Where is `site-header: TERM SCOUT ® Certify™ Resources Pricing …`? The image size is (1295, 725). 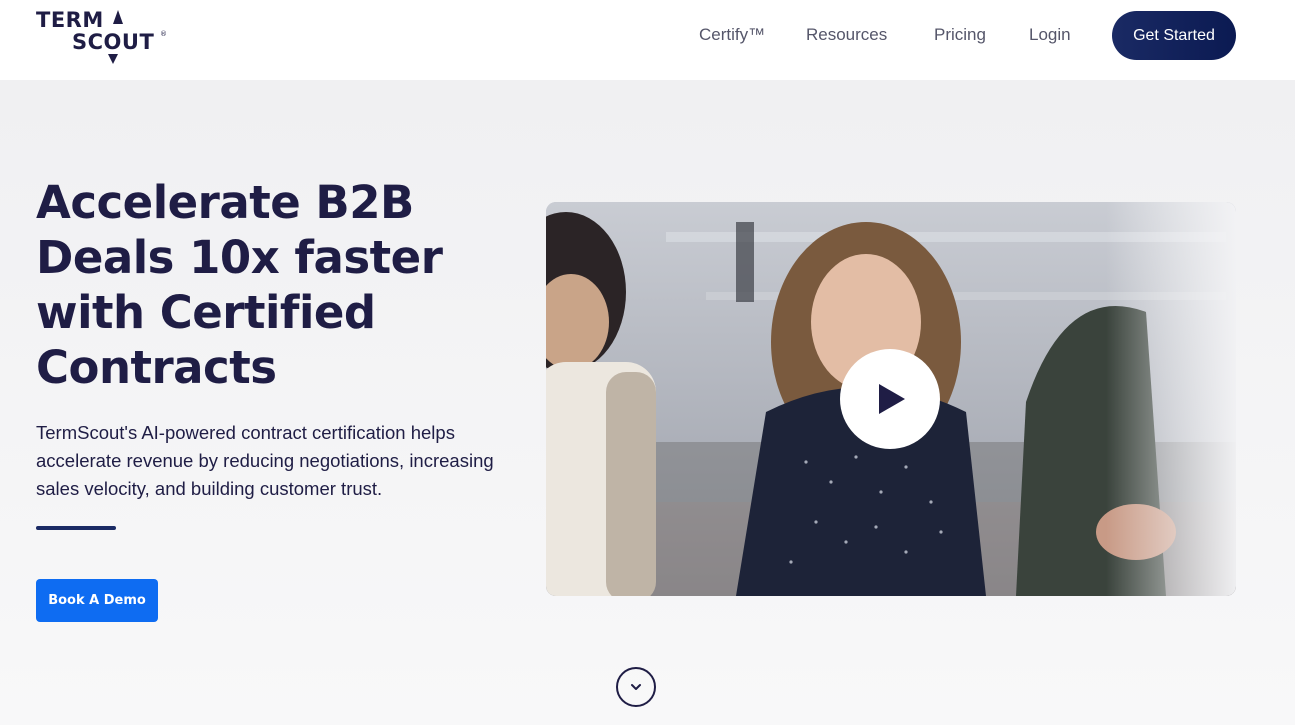
site-header: TERM SCOUT ® Certify™ Resources Pricing … is located at coordinates (647, 40).